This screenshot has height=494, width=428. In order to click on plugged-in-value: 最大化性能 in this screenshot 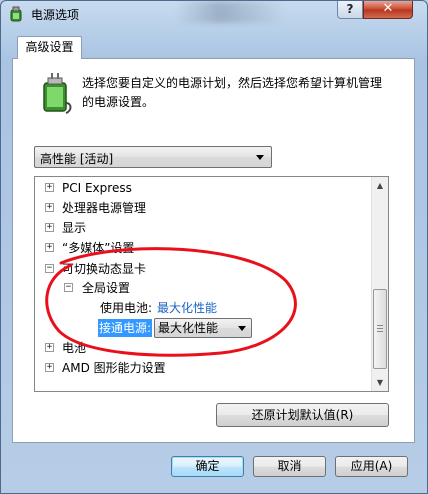, I will do `click(188, 328)`.